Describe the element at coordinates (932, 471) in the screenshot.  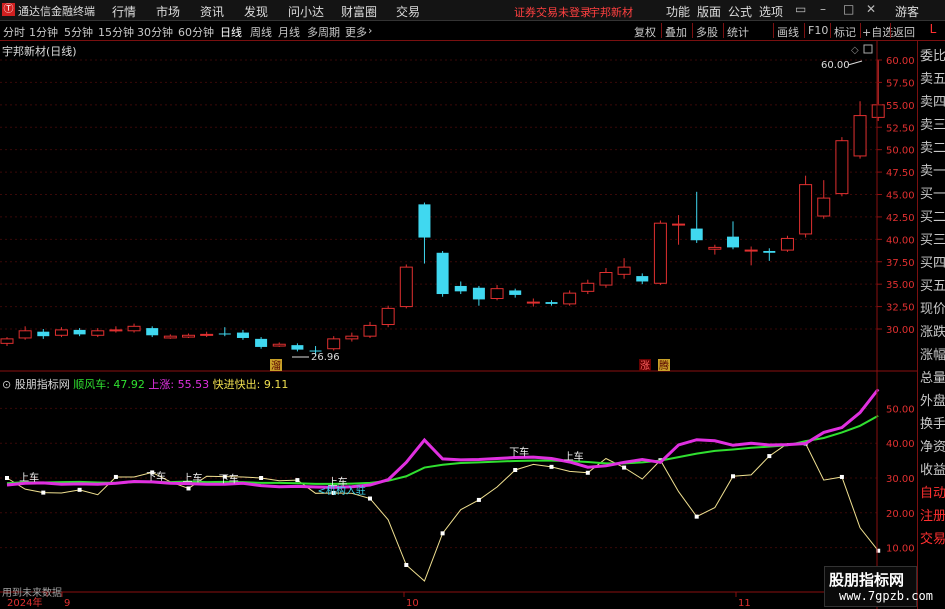
I see `sidebar-item: 收益` at that location.